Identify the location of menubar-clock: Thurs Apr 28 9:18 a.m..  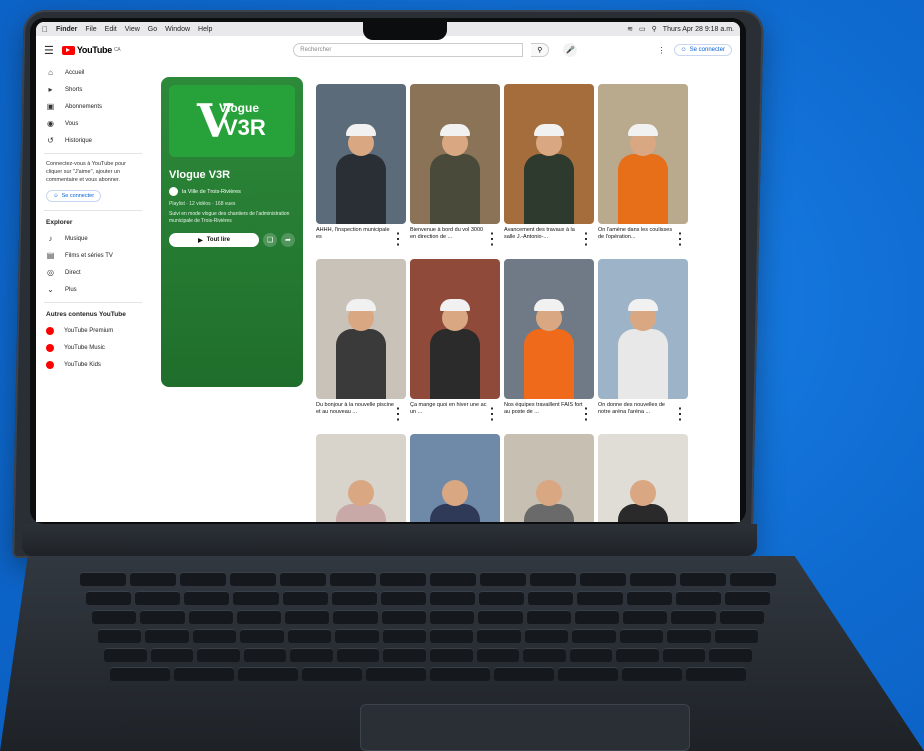
(698, 29).